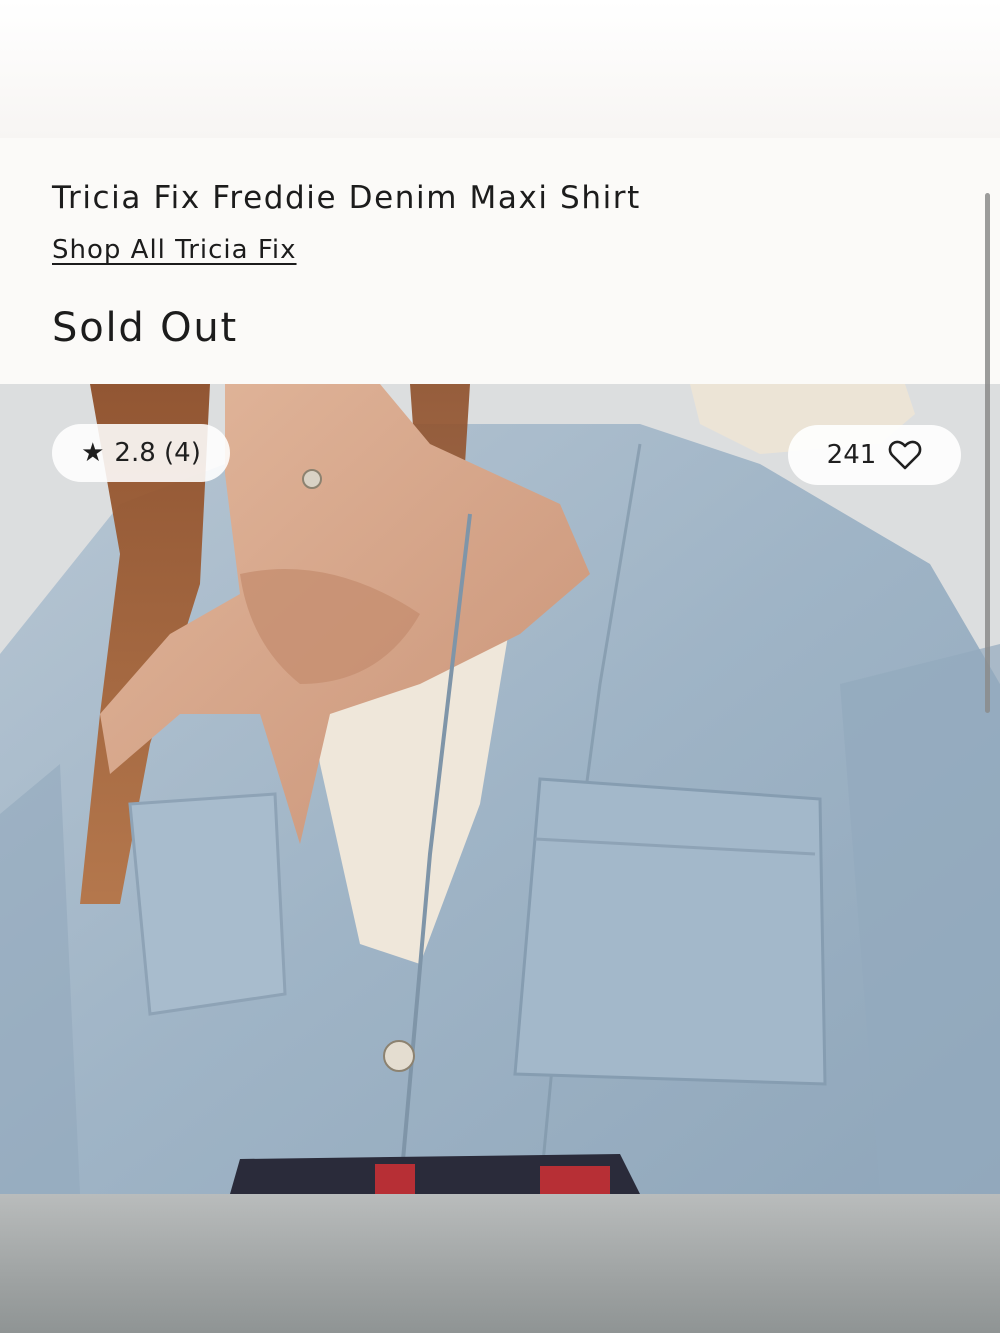  I want to click on heart-icon, so click(905, 455).